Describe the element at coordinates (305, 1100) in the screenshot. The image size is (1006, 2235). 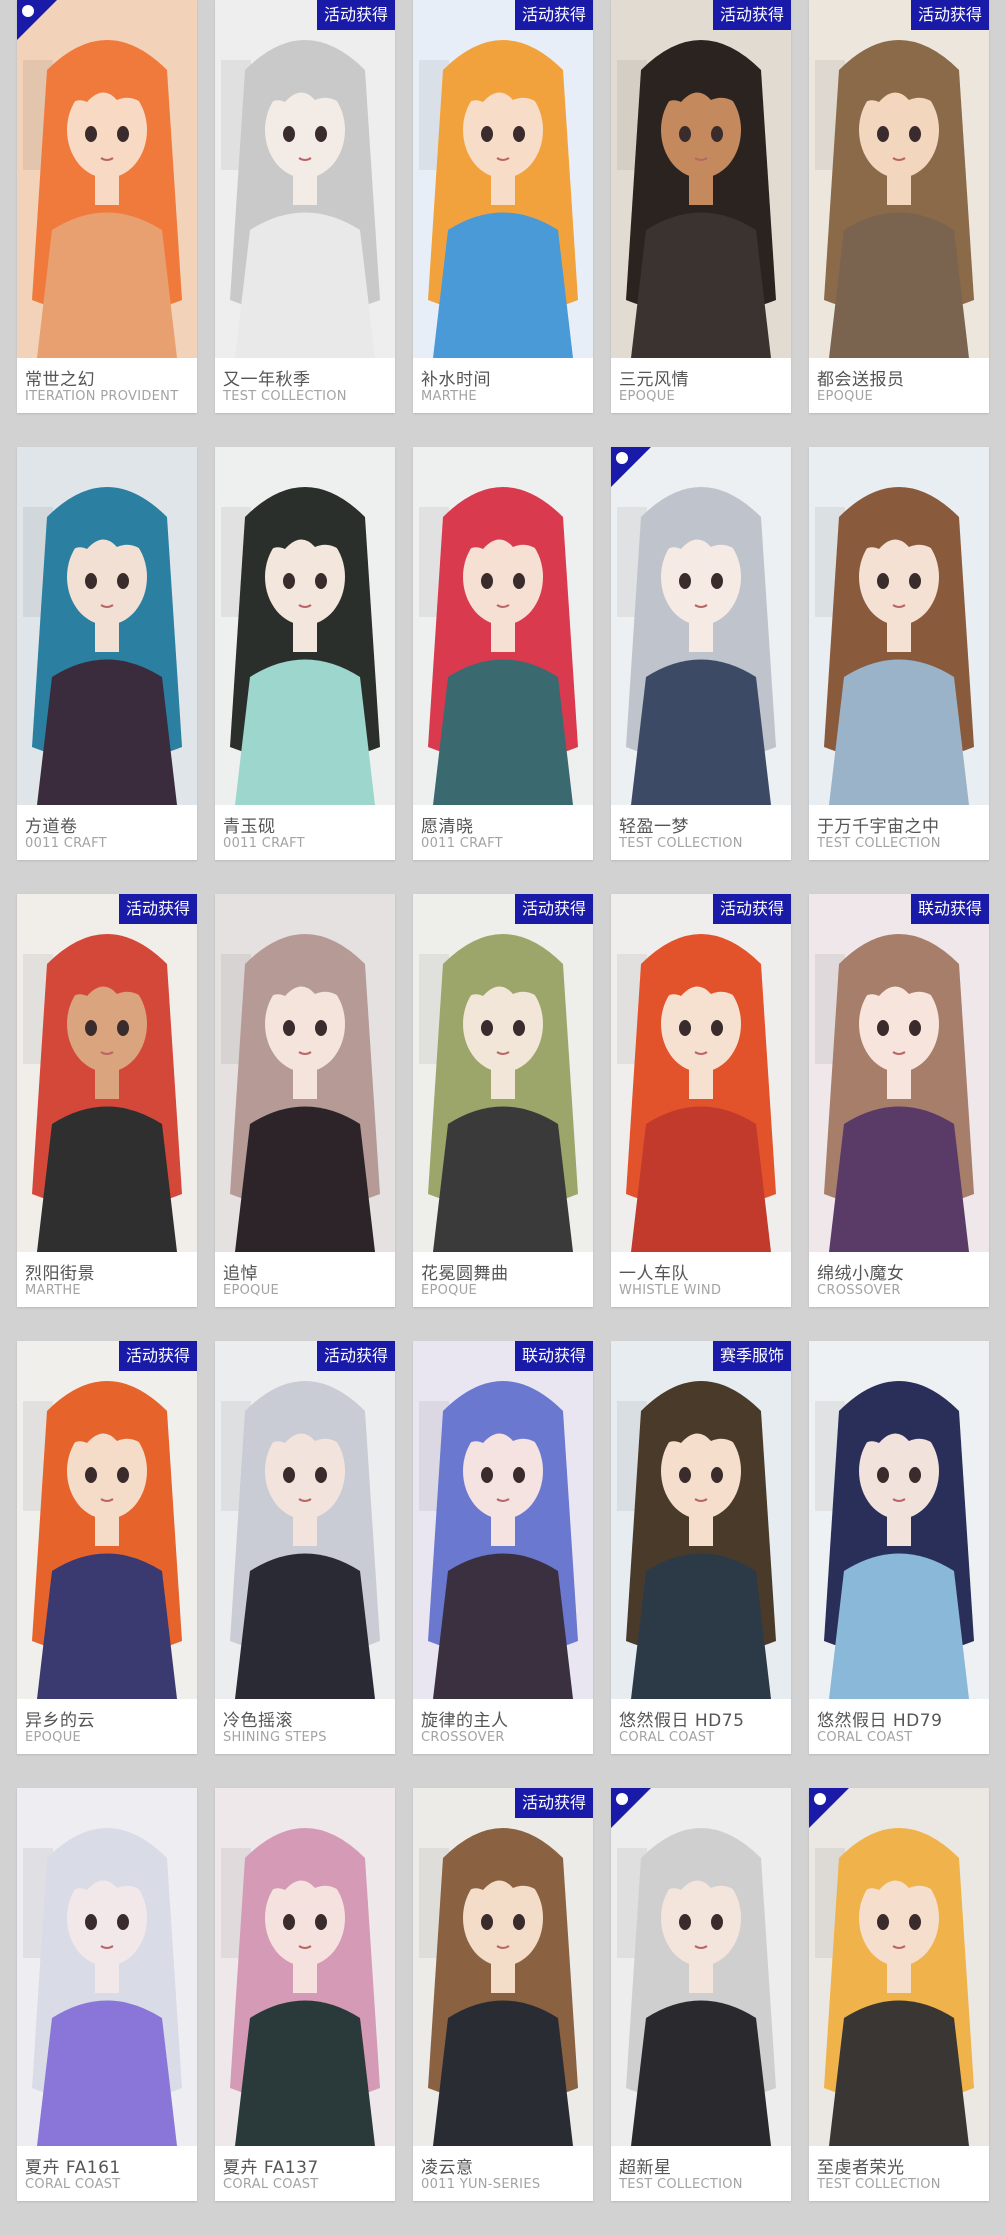
I see `skin-card: 追悼 EPOQUE` at that location.